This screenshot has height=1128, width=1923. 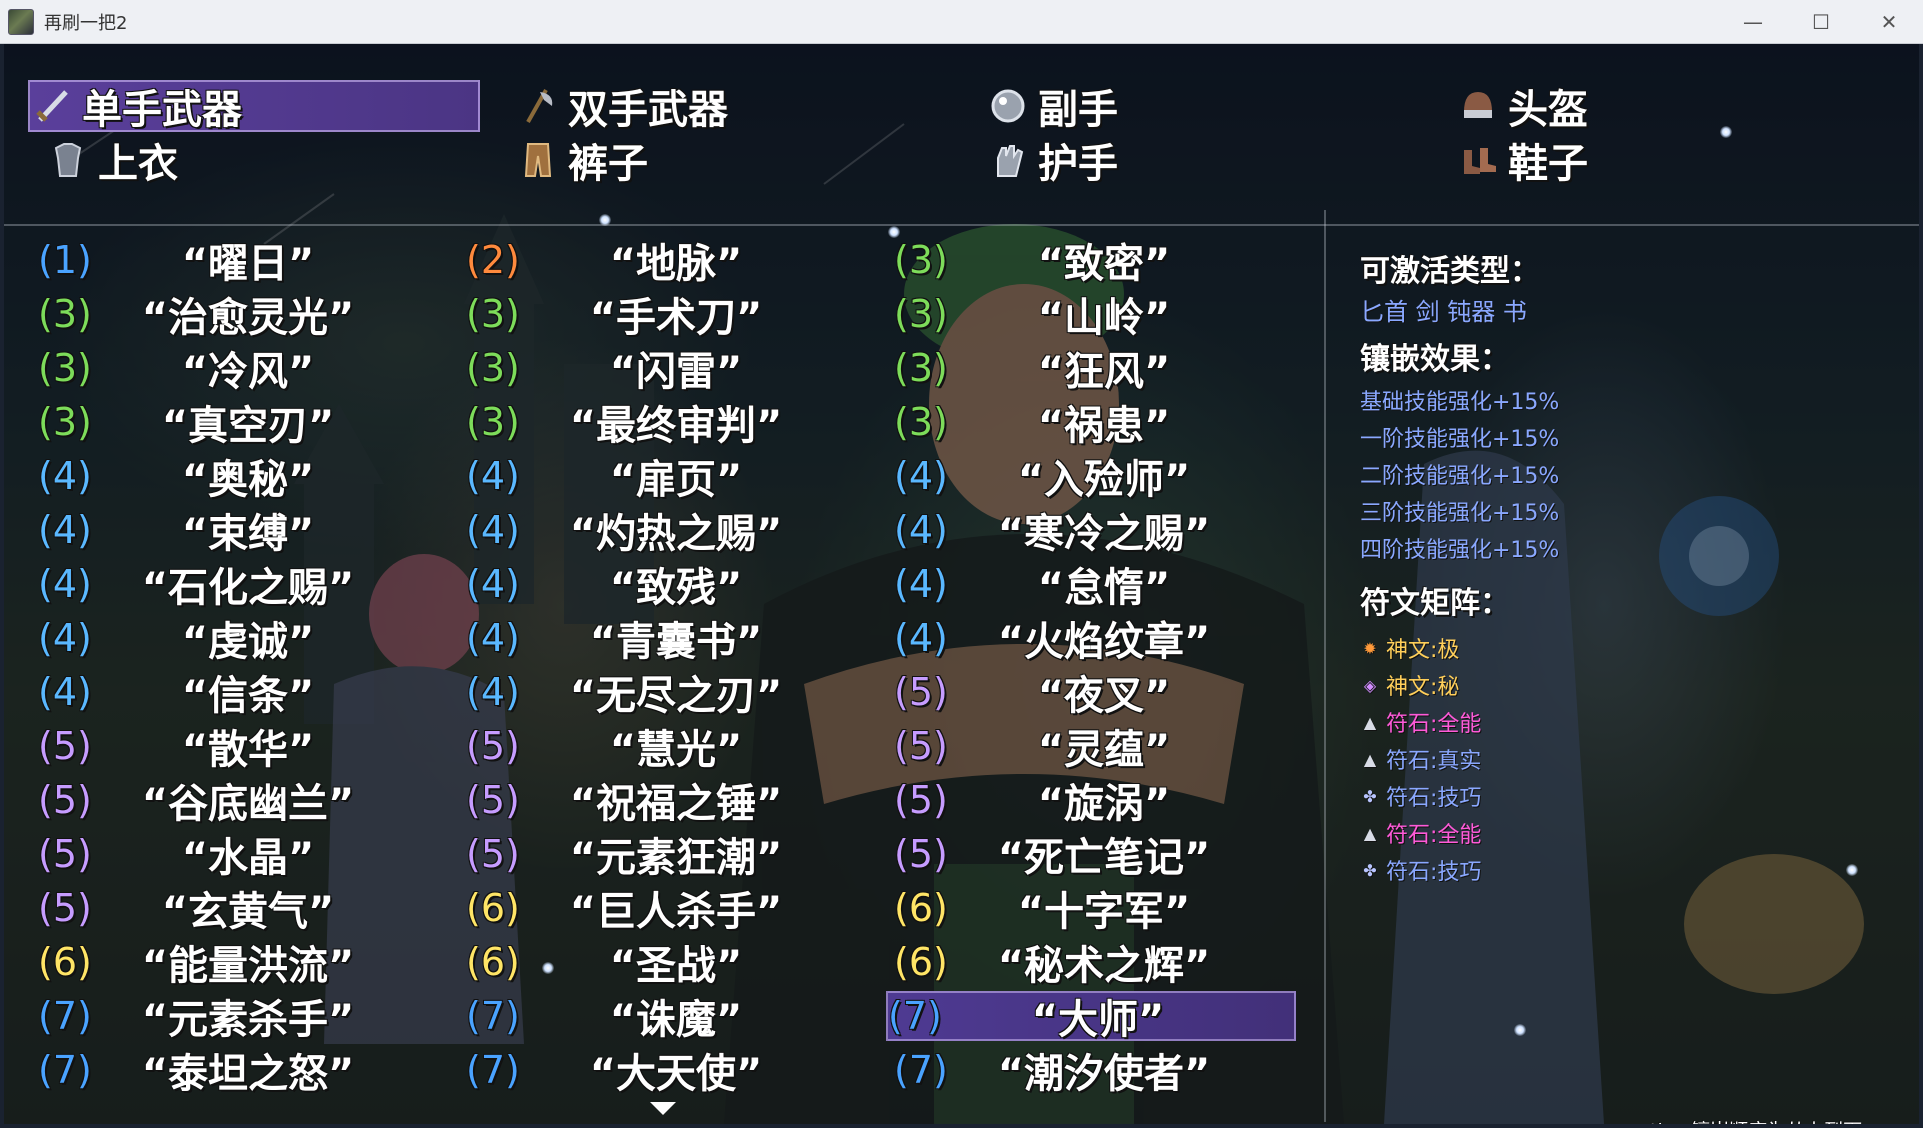 I want to click on list-item: (2) “地脉”, so click(x=636, y=261).